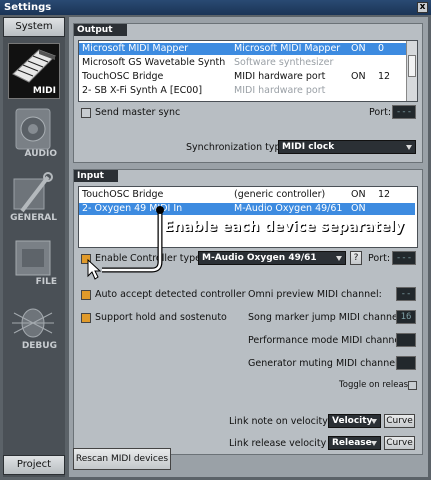  I want to click on piano-keys-icon, so click(34, 66).